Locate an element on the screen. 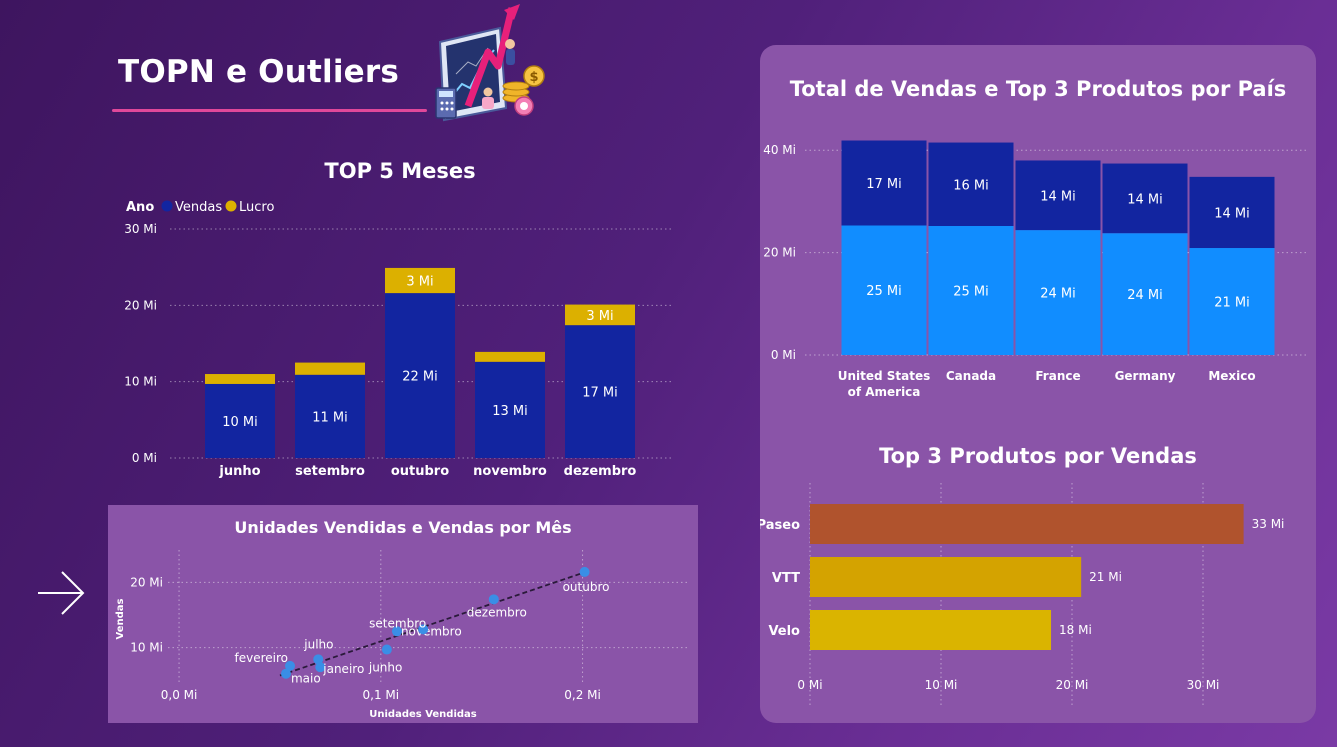 This screenshot has height=747, width=1337. arrow-right-icon is located at coordinates (62, 593).